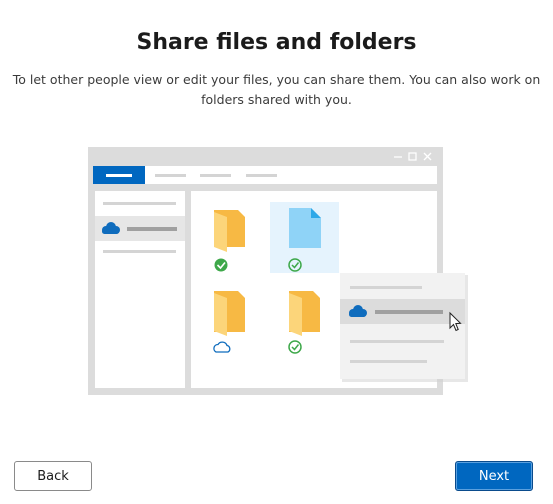 This screenshot has width=553, height=504. I want to click on back-button: Back, so click(53, 476).